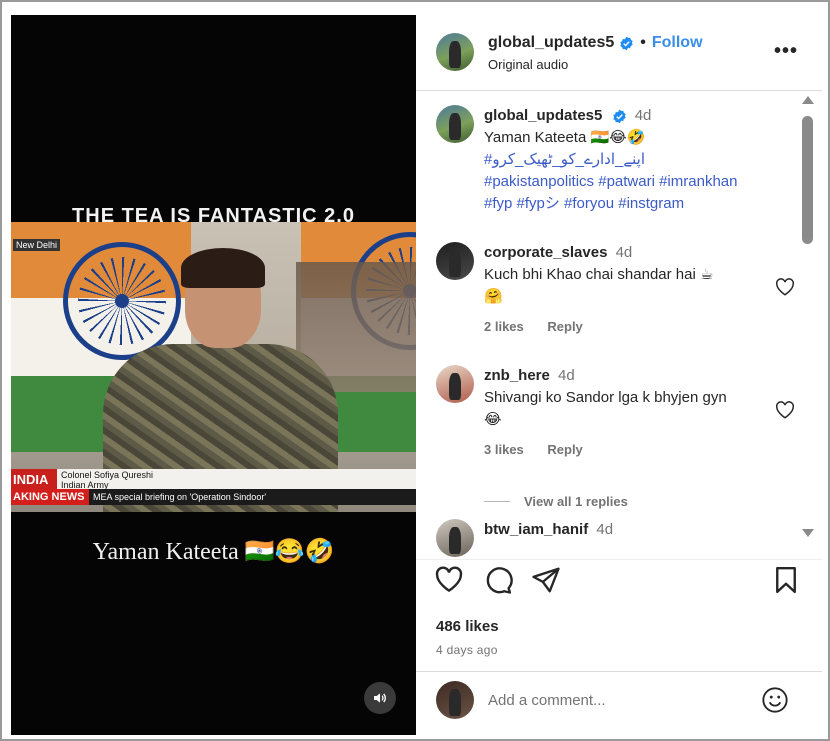 Image resolution: width=830 pixels, height=741 pixels. Describe the element at coordinates (565, 137) in the screenshot. I see `caption-text: Yaman Kateeta 🇮🇳😂🤣` at that location.